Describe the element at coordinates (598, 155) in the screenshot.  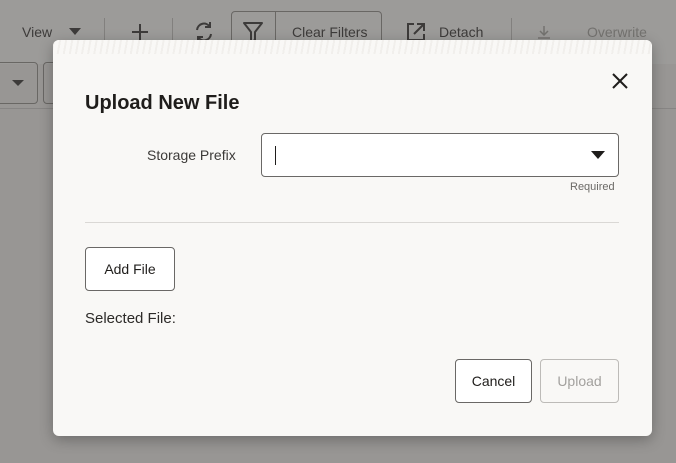
I see `chevron-down-icon` at that location.